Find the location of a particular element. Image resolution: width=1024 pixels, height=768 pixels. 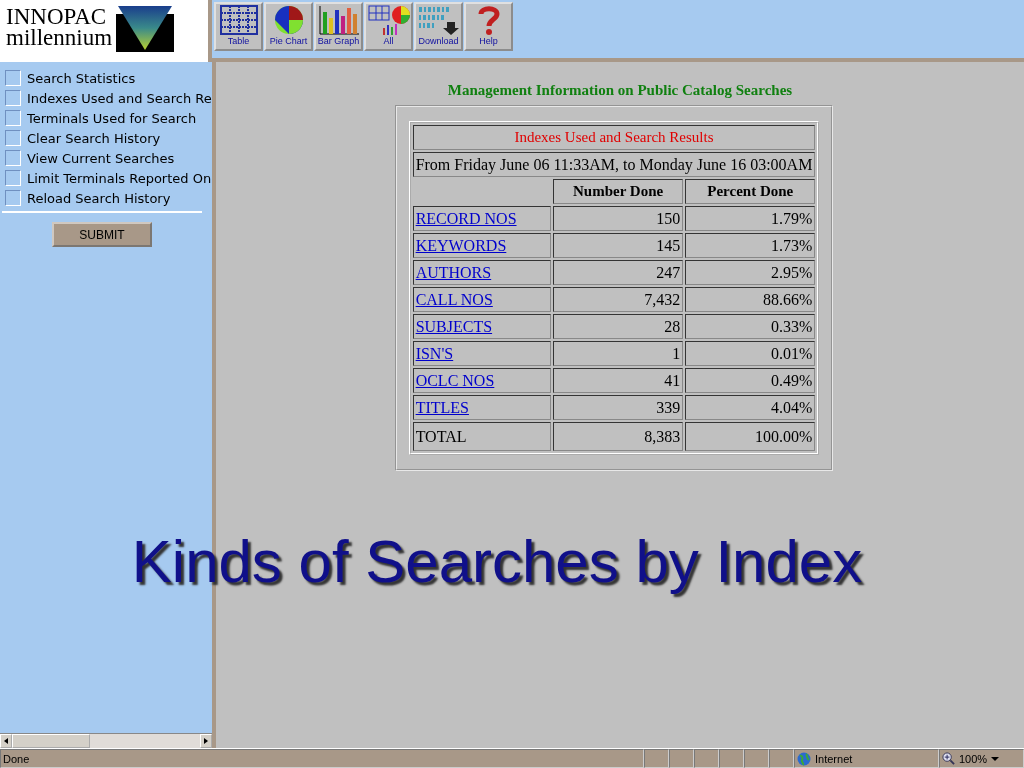

dropdown-arrow-icon is located at coordinates (995, 758).